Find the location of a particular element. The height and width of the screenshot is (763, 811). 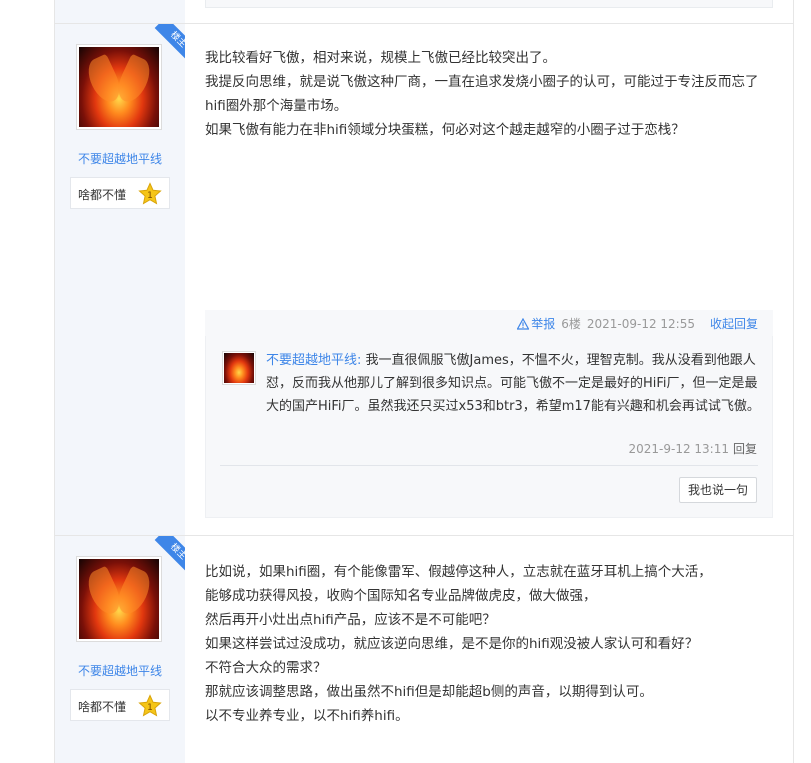

previous-author-column is located at coordinates (120, 12).